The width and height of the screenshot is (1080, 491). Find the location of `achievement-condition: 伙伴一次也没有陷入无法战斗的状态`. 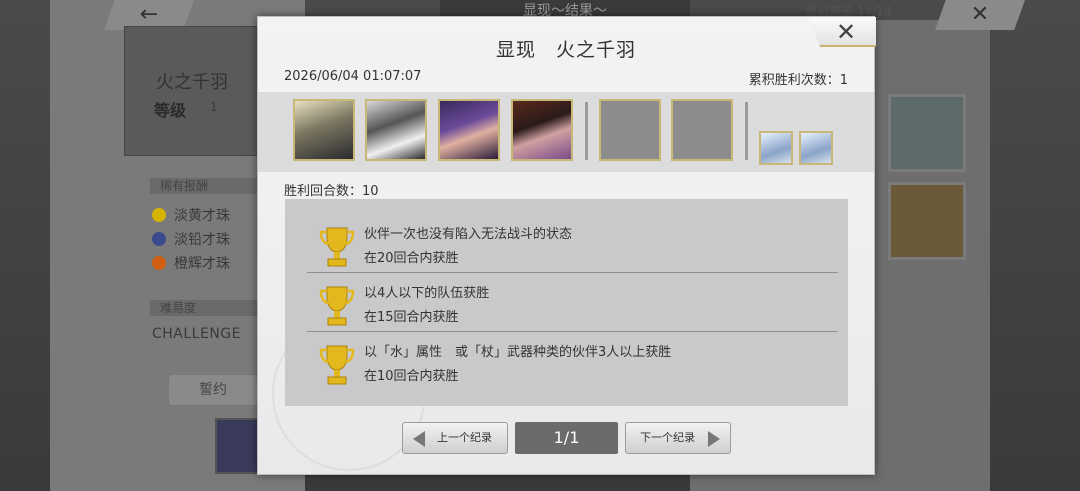

achievement-condition: 伙伴一次也没有陷入无法战斗的状态 is located at coordinates (468, 234).